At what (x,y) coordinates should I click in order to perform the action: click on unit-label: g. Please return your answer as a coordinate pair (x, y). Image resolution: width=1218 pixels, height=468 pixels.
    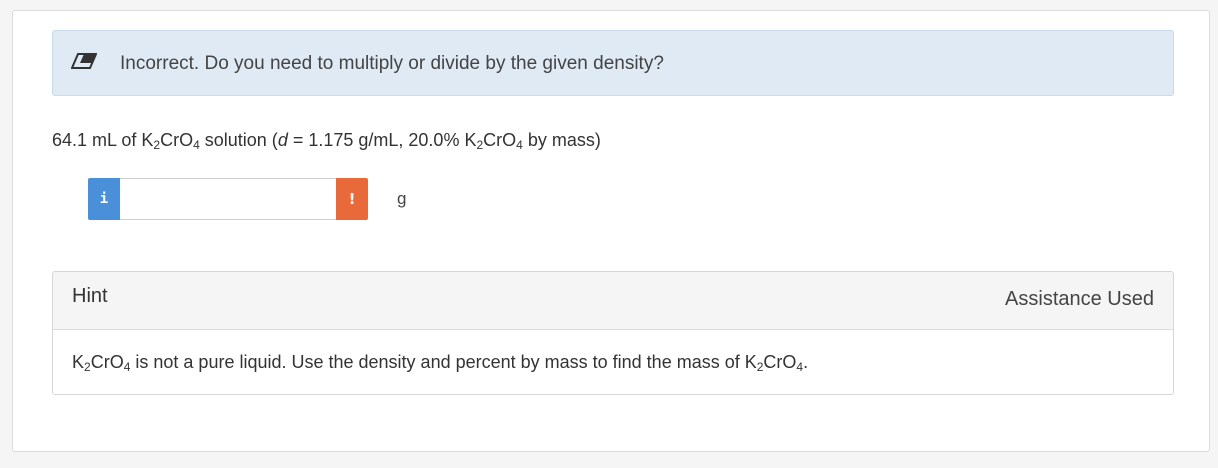
    Looking at the image, I should click on (402, 198).